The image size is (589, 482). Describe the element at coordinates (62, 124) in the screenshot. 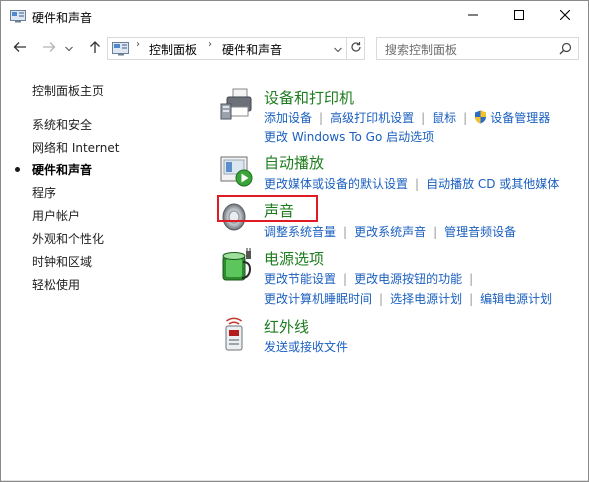

I see `sidebar-item-system-security: 系统和安全` at that location.